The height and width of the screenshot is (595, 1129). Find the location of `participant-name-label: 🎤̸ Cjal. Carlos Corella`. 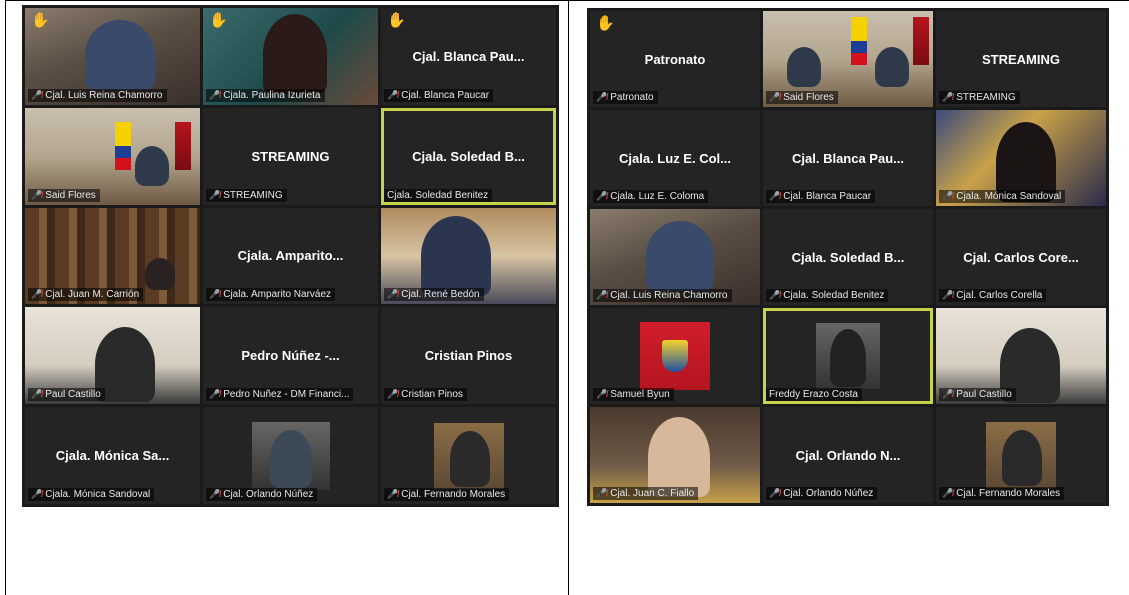

participant-name-label: 🎤̸ Cjal. Carlos Corella is located at coordinates (993, 295).